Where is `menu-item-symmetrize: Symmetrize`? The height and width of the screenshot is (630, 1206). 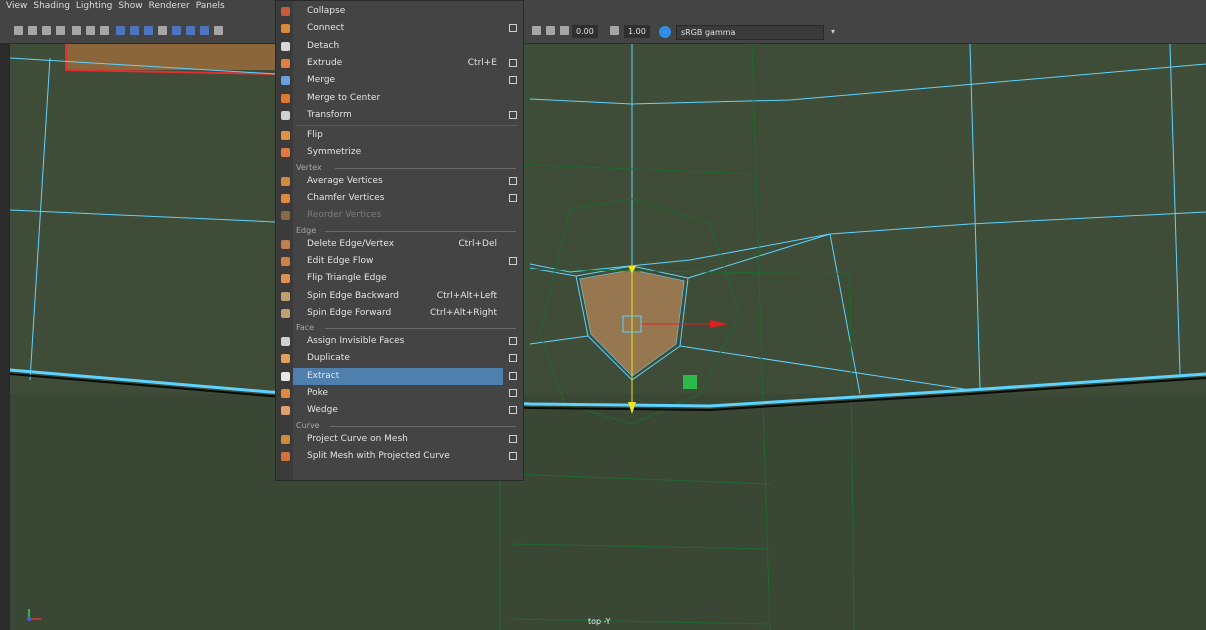 menu-item-symmetrize: Symmetrize is located at coordinates (399, 152).